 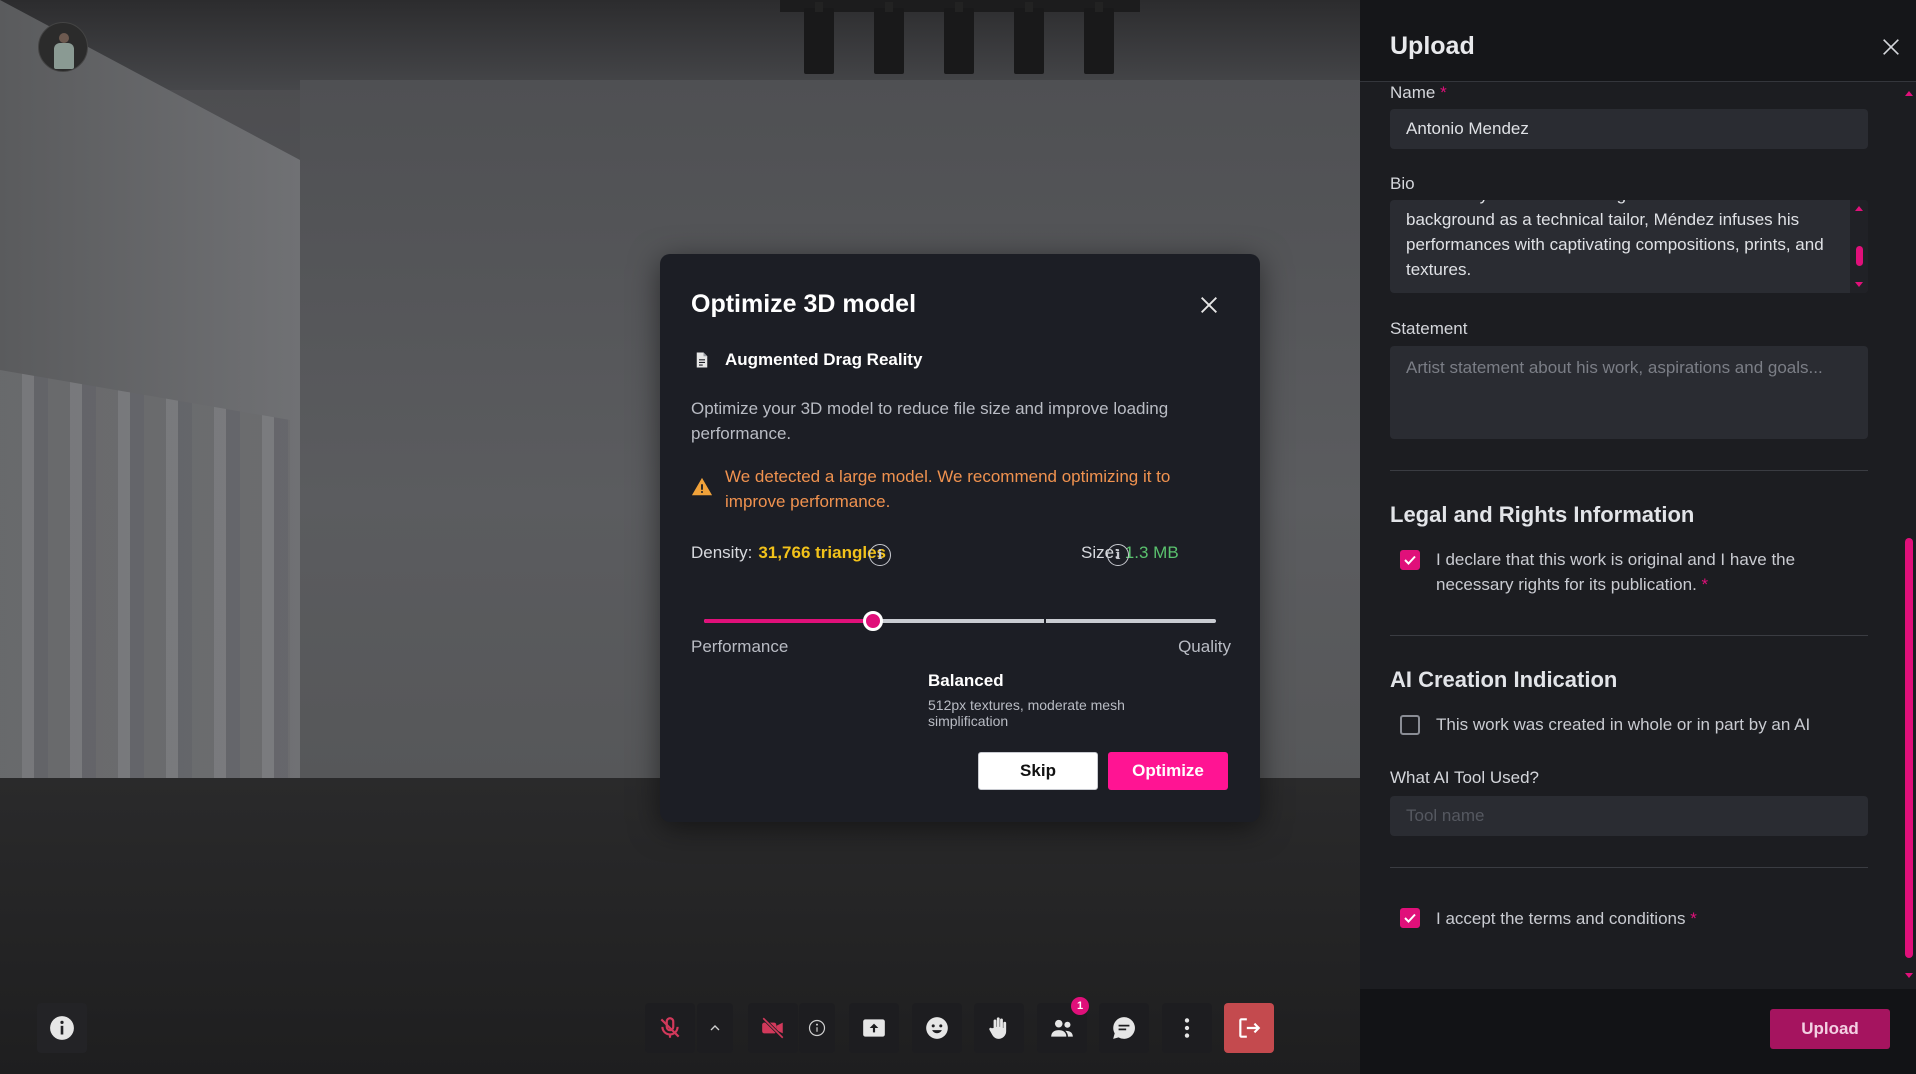 What do you see at coordinates (670, 1028) in the screenshot?
I see `microphone-button` at bounding box center [670, 1028].